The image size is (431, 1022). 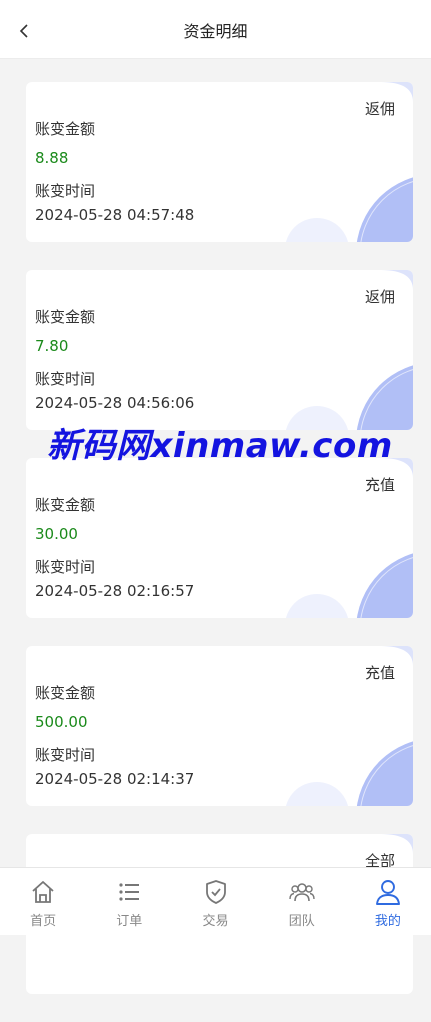 I want to click on record-card: 充值 账变金额 30.00 账变时间 2024-05-28 02:16:57, so click(x=219, y=538).